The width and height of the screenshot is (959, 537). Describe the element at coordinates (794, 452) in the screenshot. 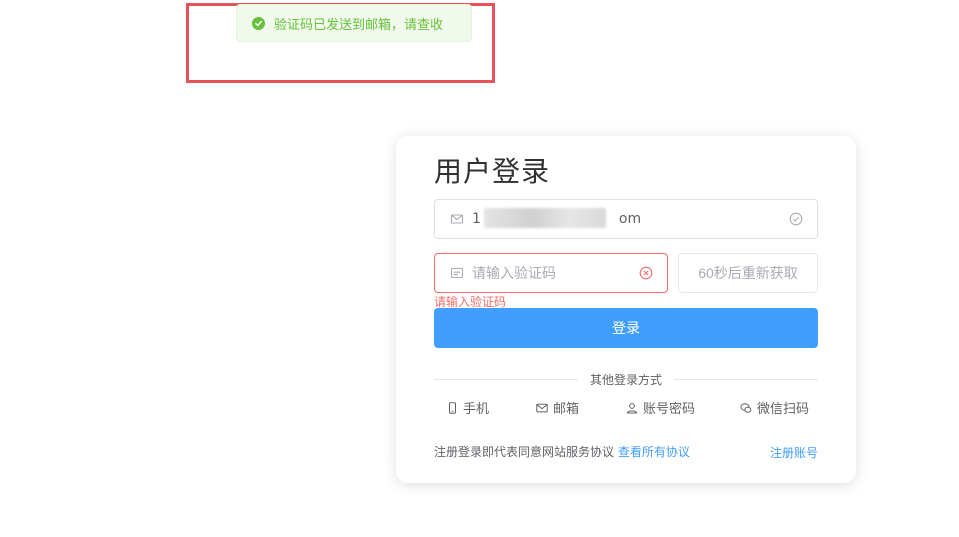

I see `register-link: 注册账号` at that location.